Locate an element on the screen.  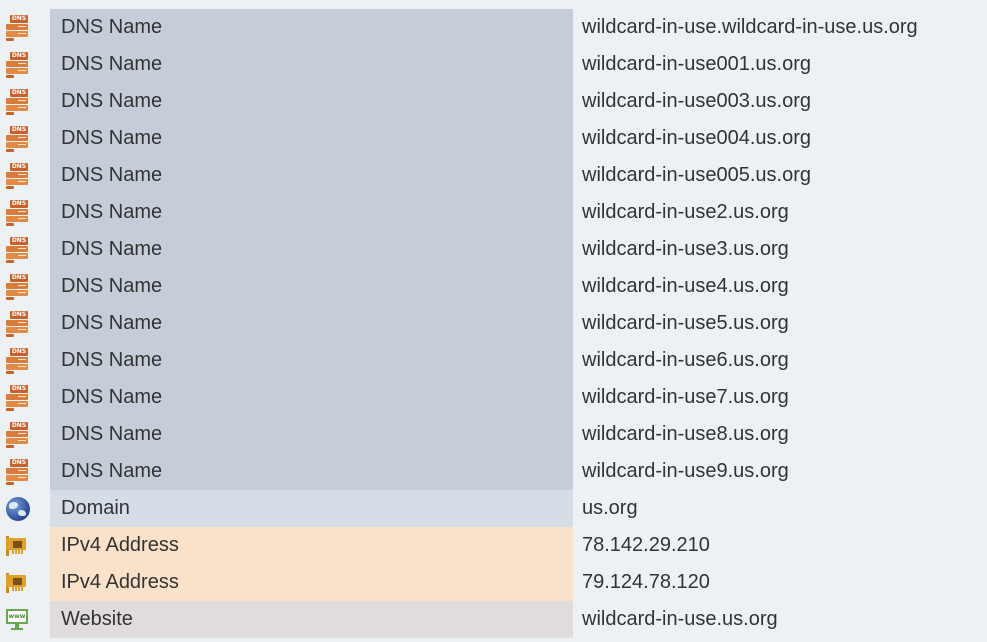
list-item: DNS DNS Name wildcard-in-use4.us.org is located at coordinates (493, 286).